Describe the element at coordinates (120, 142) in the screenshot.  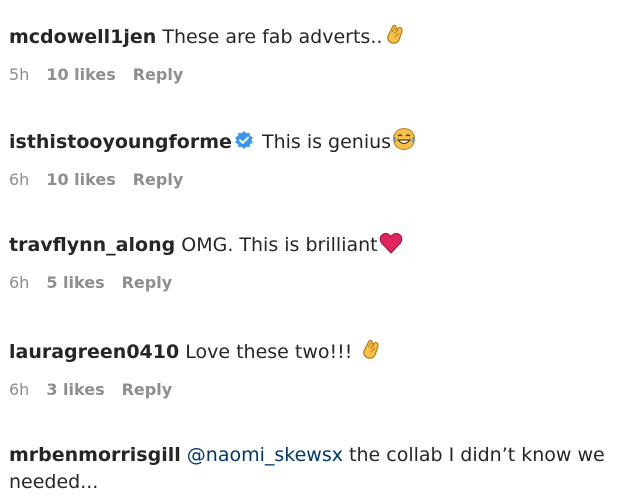
I see `comment-username: isthistooyoungforme` at that location.